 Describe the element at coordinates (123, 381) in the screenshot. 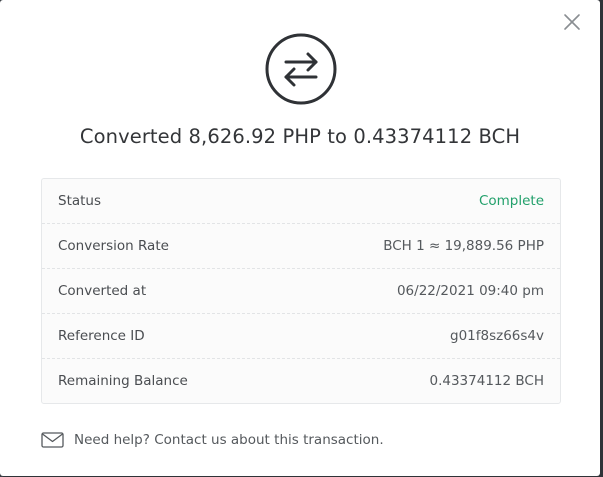

I see `detail-label: Remaining Balance` at that location.